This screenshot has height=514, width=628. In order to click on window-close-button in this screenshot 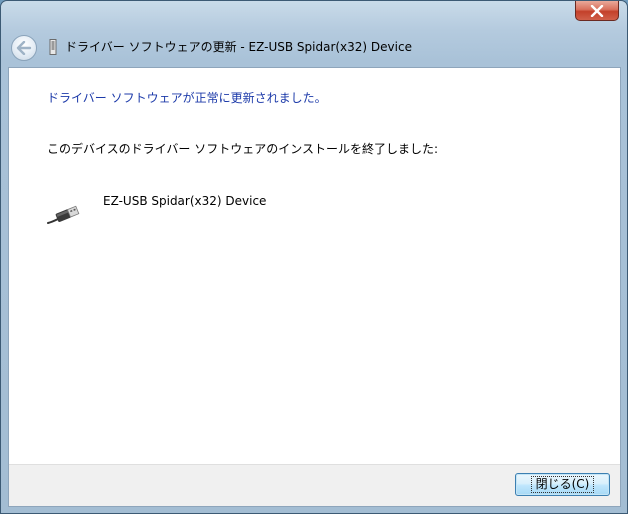, I will do `click(597, 11)`.